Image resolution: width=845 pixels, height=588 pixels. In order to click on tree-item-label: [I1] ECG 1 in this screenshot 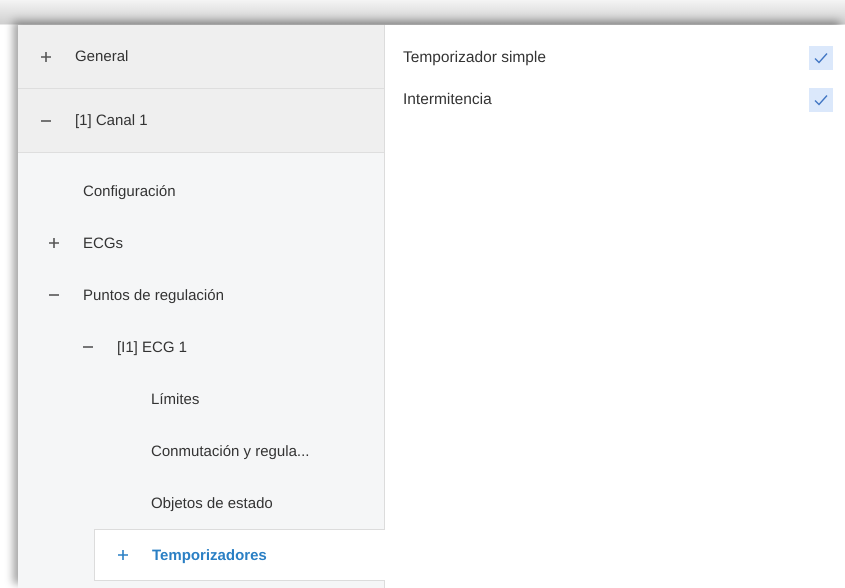, I will do `click(152, 347)`.